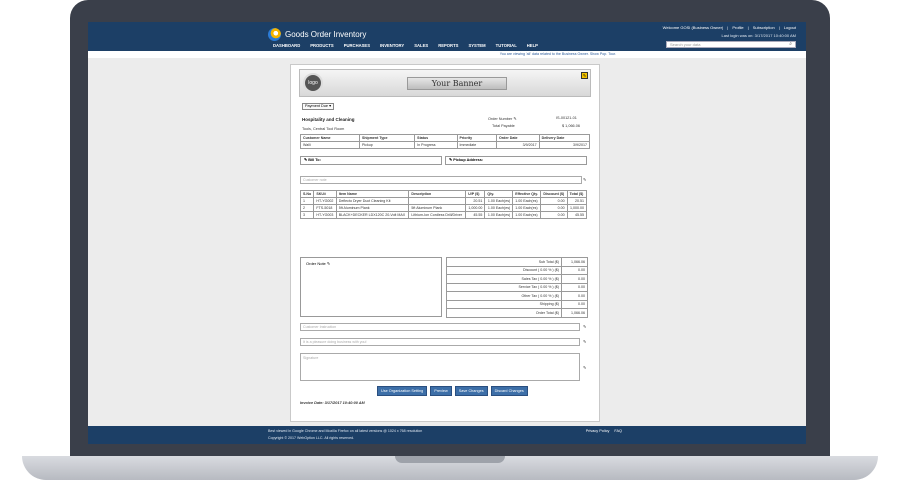 Image resolution: width=900 pixels, height=500 pixels. Describe the element at coordinates (516, 160) in the screenshot. I see `pickup-address: ✎ Pickup Address:` at that location.